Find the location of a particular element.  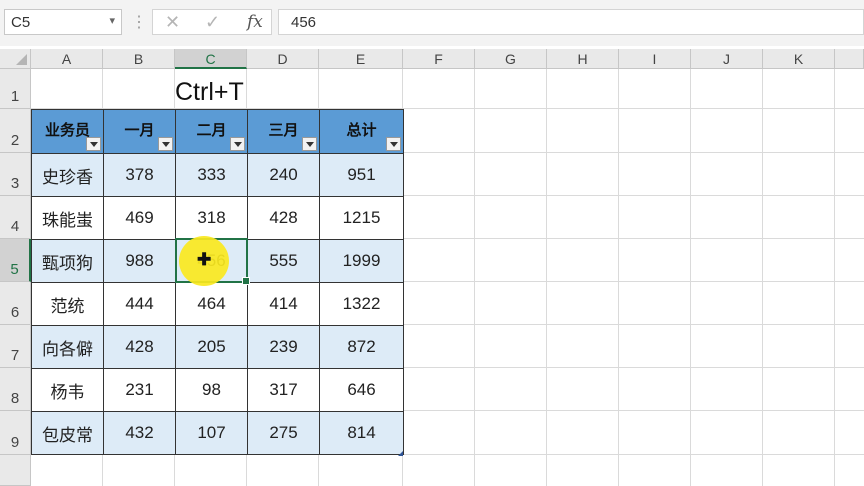

column-header-j: J is located at coordinates (727, 59).